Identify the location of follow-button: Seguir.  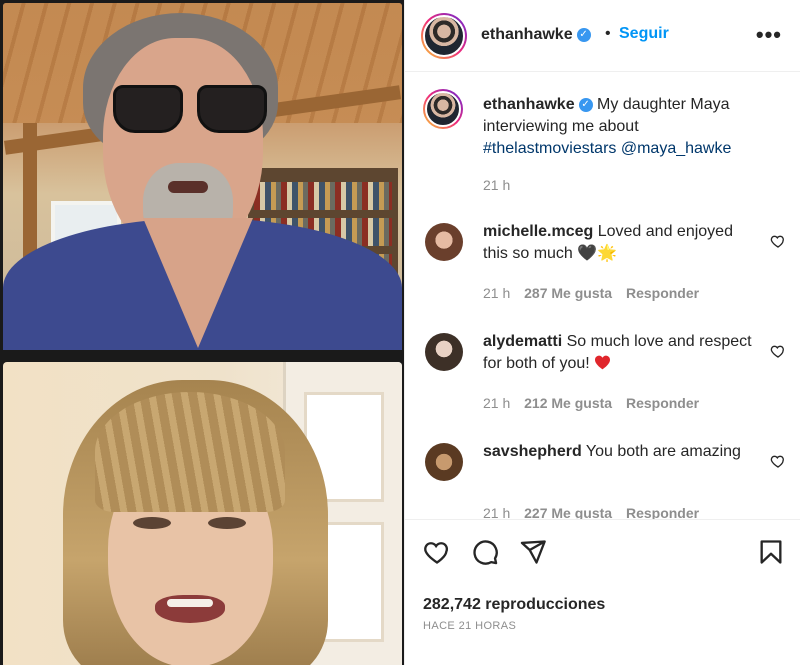
(644, 34).